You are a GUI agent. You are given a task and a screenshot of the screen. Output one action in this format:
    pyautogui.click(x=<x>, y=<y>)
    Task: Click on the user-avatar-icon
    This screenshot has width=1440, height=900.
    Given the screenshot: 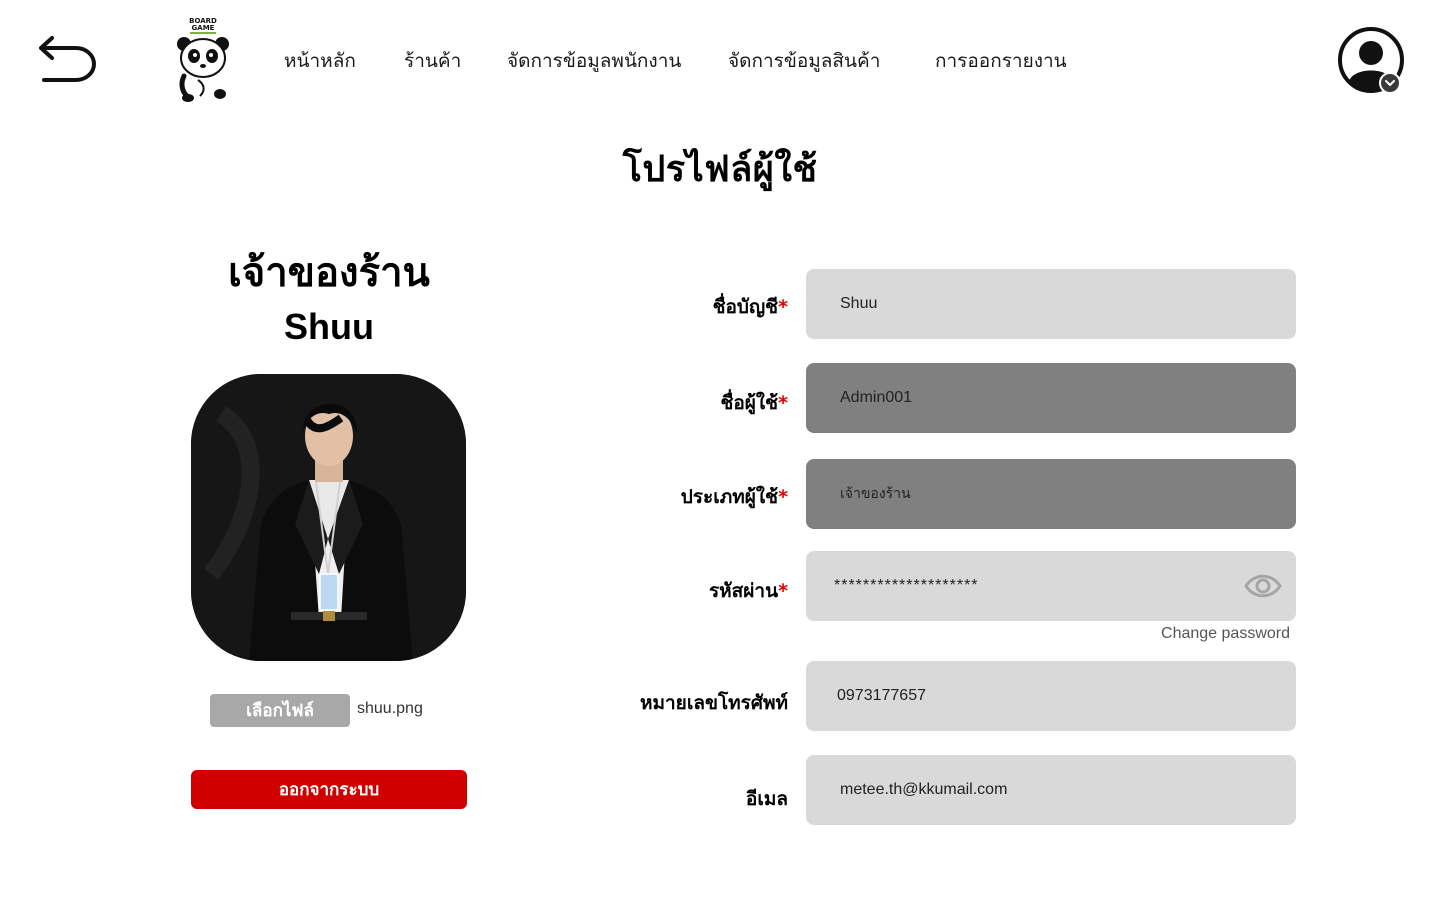 What is the action you would take?
    pyautogui.click(x=1372, y=61)
    